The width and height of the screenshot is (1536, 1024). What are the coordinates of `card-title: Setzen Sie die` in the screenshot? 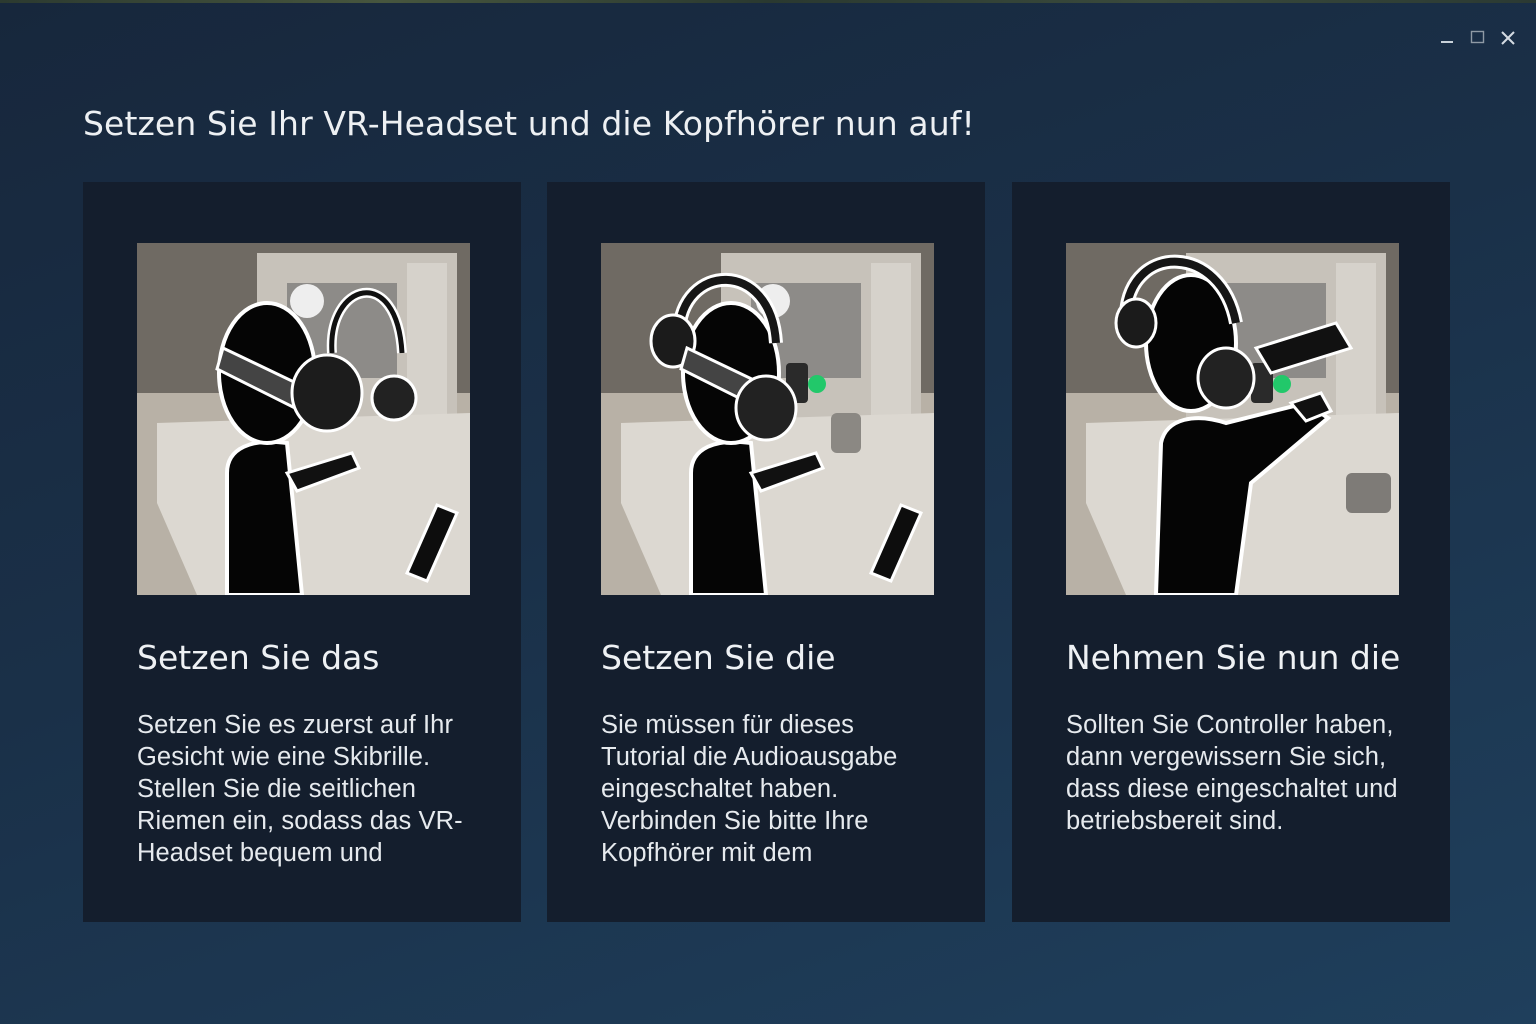 It's located at (718, 657).